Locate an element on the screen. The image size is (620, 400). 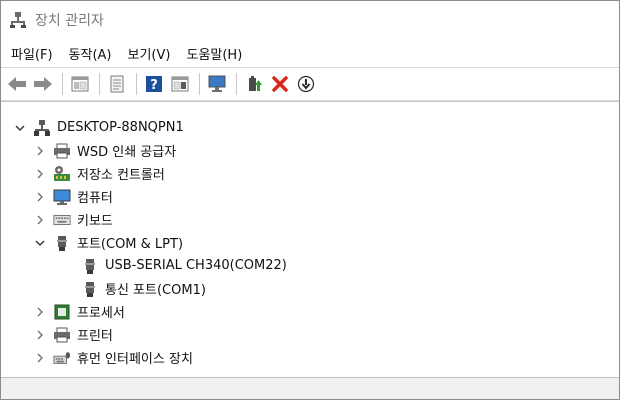
tree-item-label: 키보드 is located at coordinates (95, 221).